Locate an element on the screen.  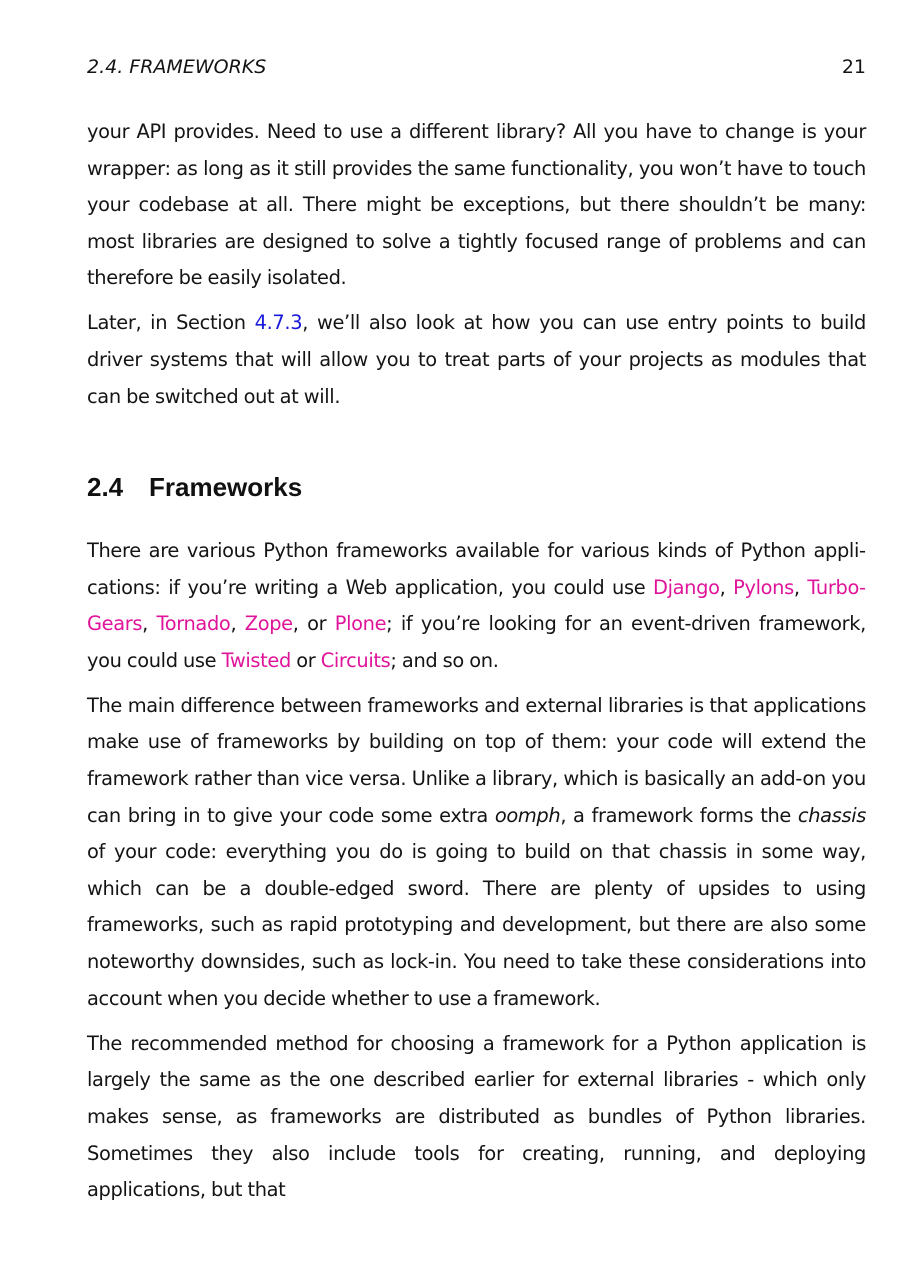
running-head: 2.4. FRAMEWORKS is located at coordinates (177, 67).